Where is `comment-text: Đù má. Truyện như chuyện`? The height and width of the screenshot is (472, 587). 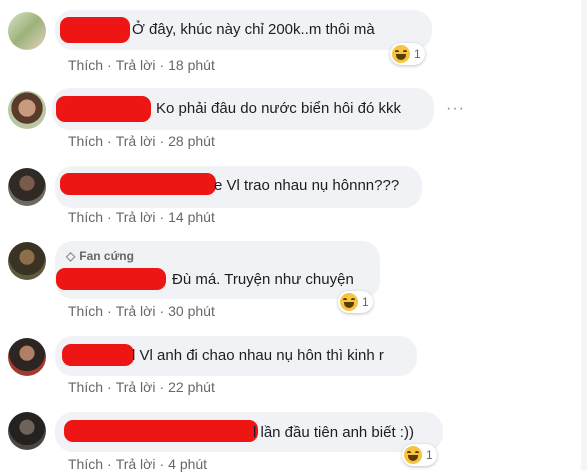 comment-text: Đù má. Truyện như chuyện is located at coordinates (263, 279).